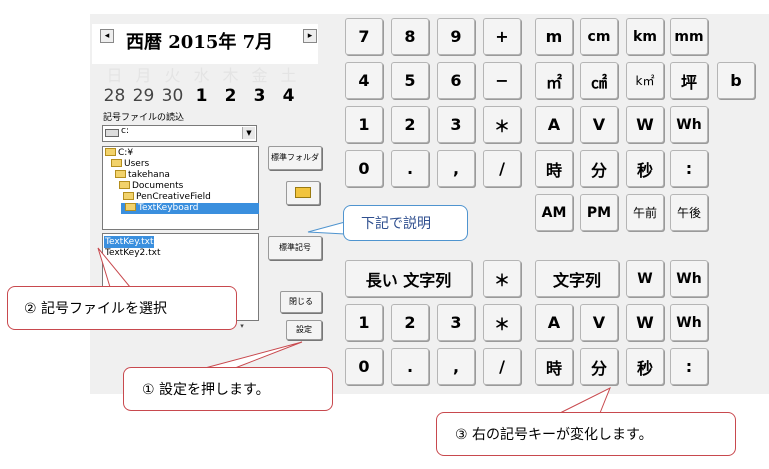 The image size is (769, 469). I want to click on standard-folder-button: 標準フォルダ, so click(295, 158).